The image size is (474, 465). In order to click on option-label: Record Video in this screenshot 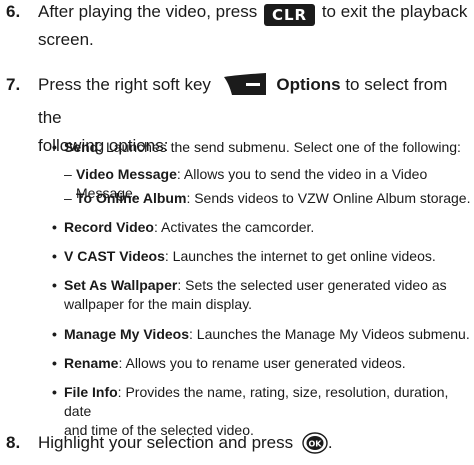, I will do `click(109, 227)`.